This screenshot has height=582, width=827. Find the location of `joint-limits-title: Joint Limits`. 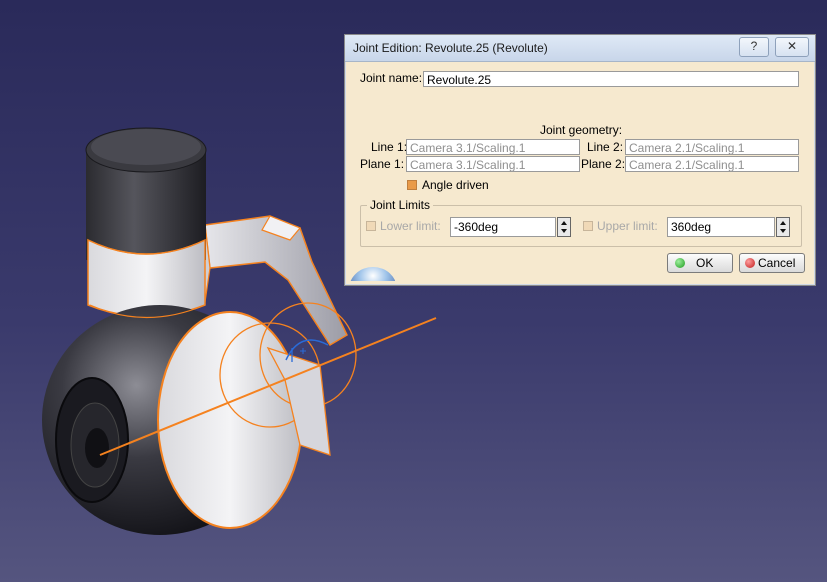

joint-limits-title: Joint Limits is located at coordinates (400, 205).